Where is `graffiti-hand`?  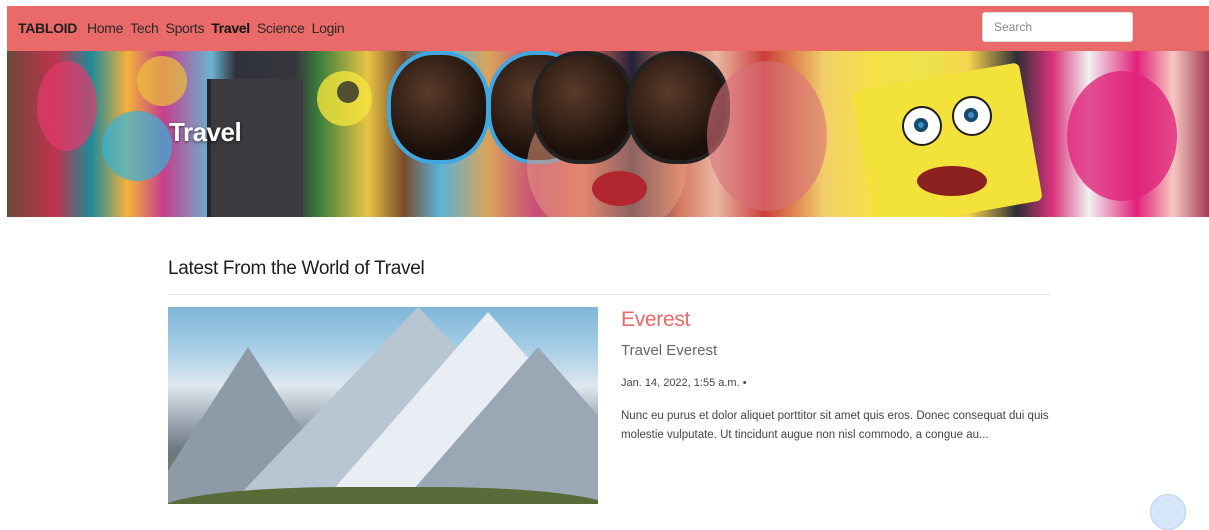
graffiti-hand is located at coordinates (767, 136).